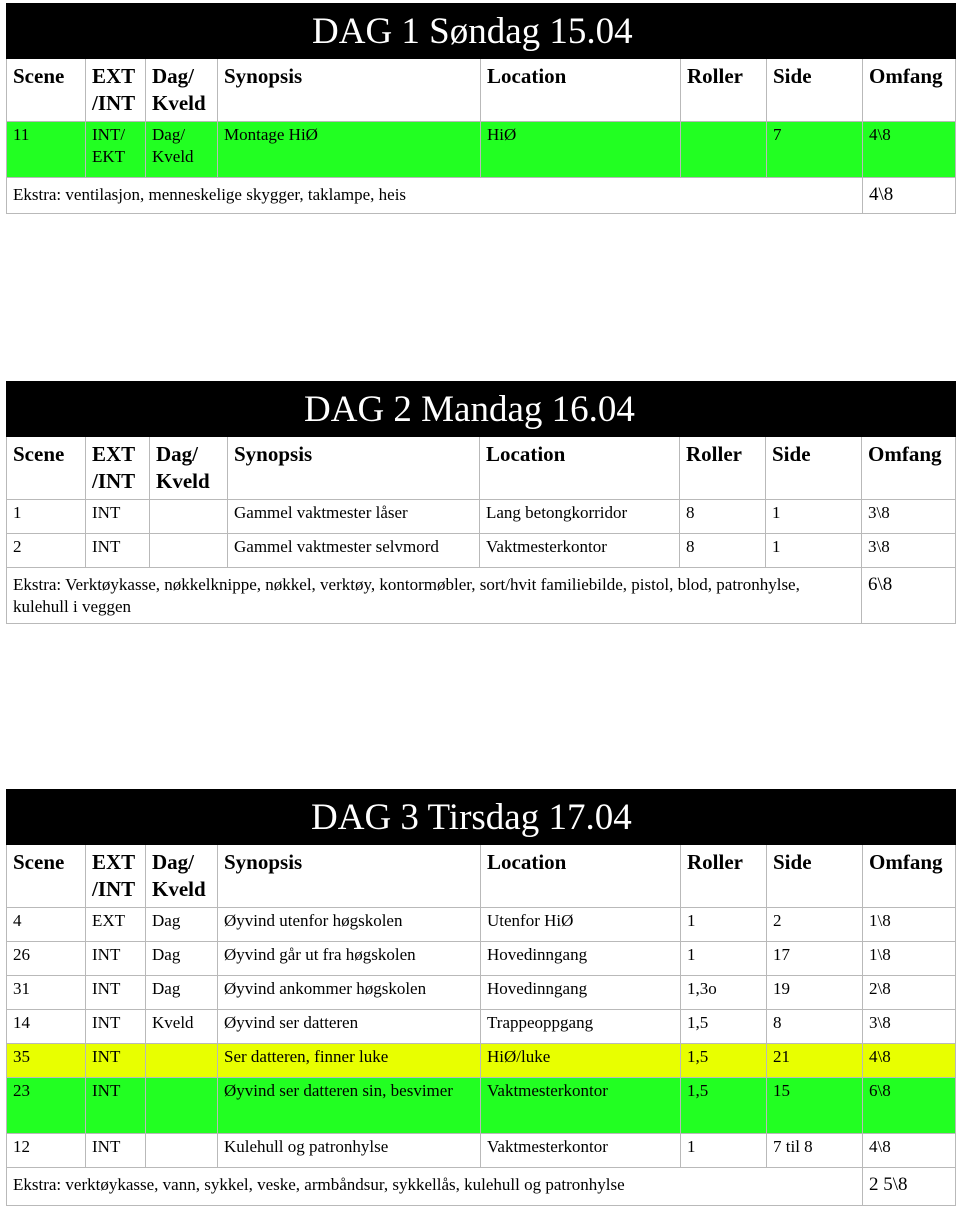 This screenshot has width=960, height=1208. What do you see at coordinates (349, 958) in the screenshot?
I see `synopsis-cell: Øyvind går ut fra høgskolen` at bounding box center [349, 958].